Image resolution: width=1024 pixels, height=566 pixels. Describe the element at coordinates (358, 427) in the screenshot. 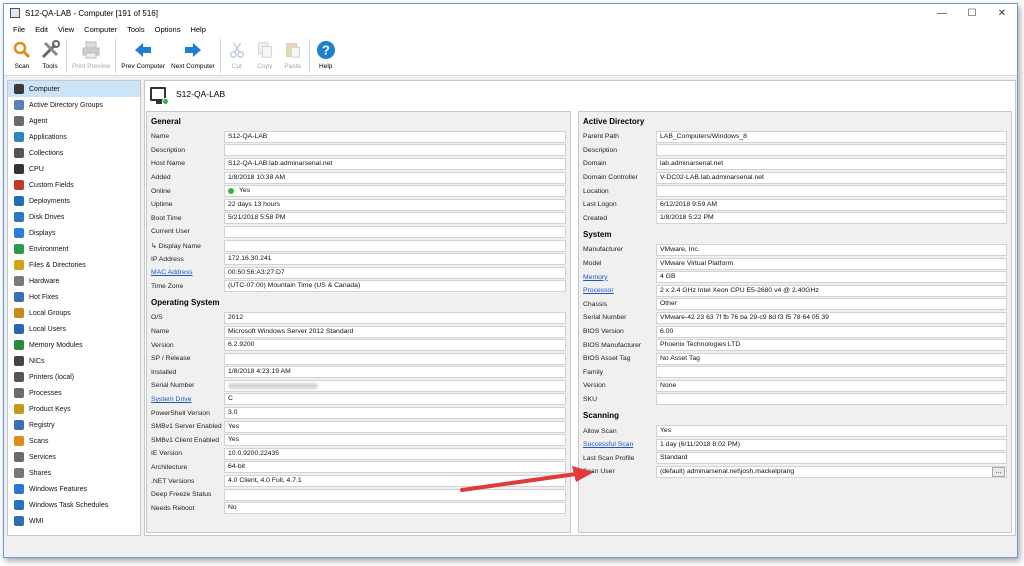

I see `field-row-smbv1-server-enabled: SMBv1 Server Enabled Yes` at that location.